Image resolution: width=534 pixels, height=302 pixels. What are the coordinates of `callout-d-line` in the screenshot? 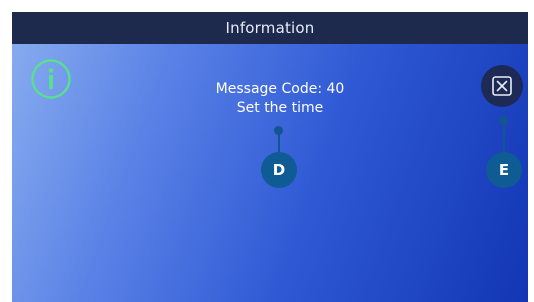 It's located at (279, 142).